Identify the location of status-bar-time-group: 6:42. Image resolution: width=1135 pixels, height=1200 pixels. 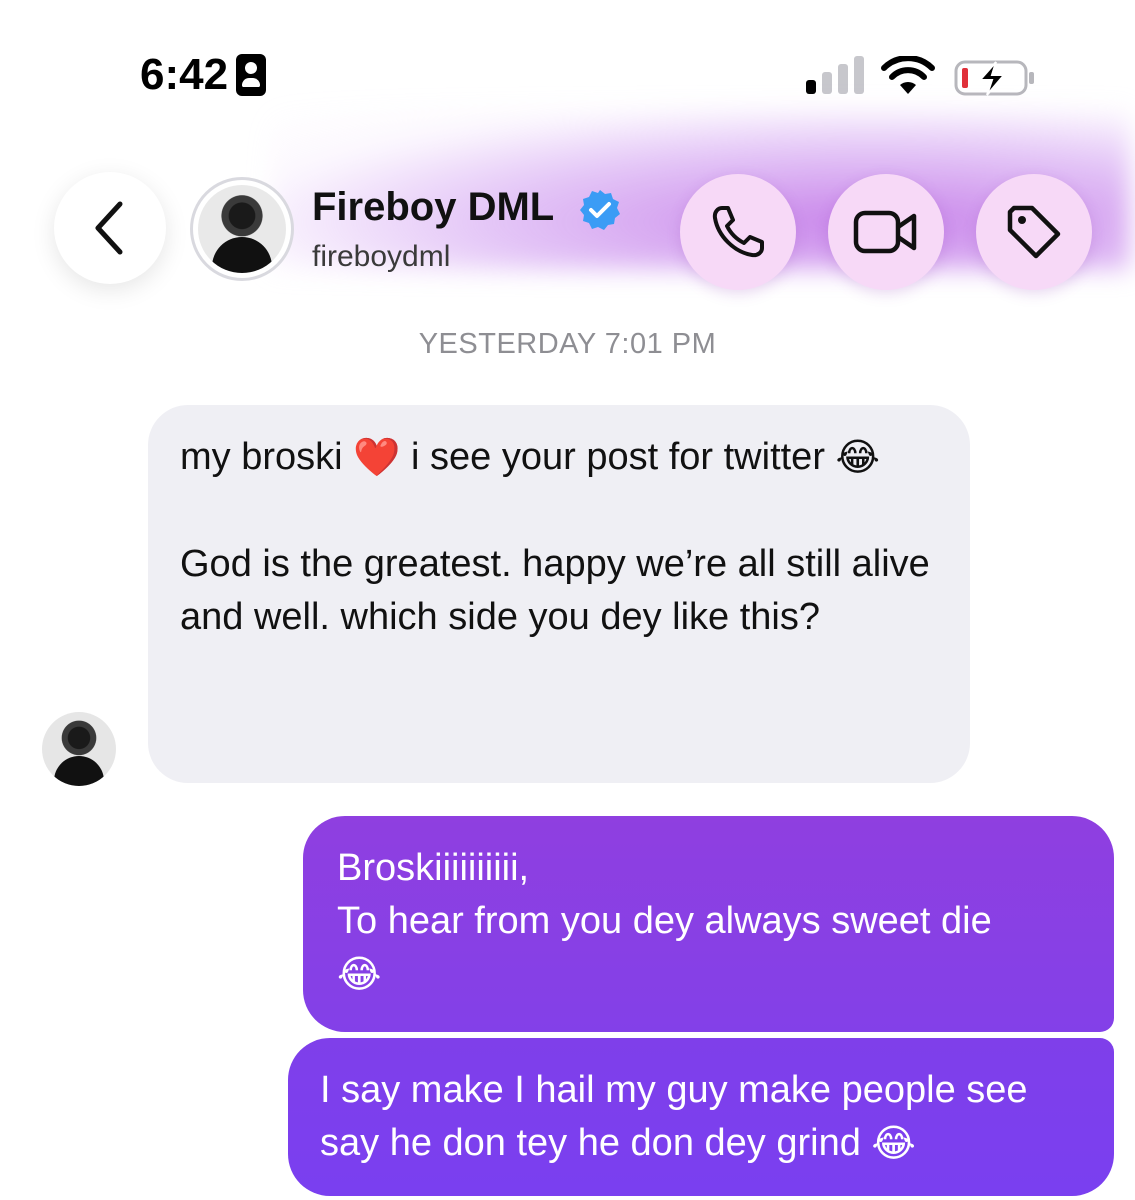
(203, 75).